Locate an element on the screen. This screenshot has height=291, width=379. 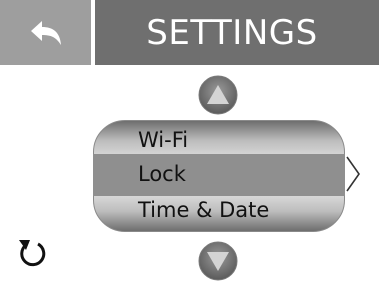
refresh-icon is located at coordinates (32, 253).